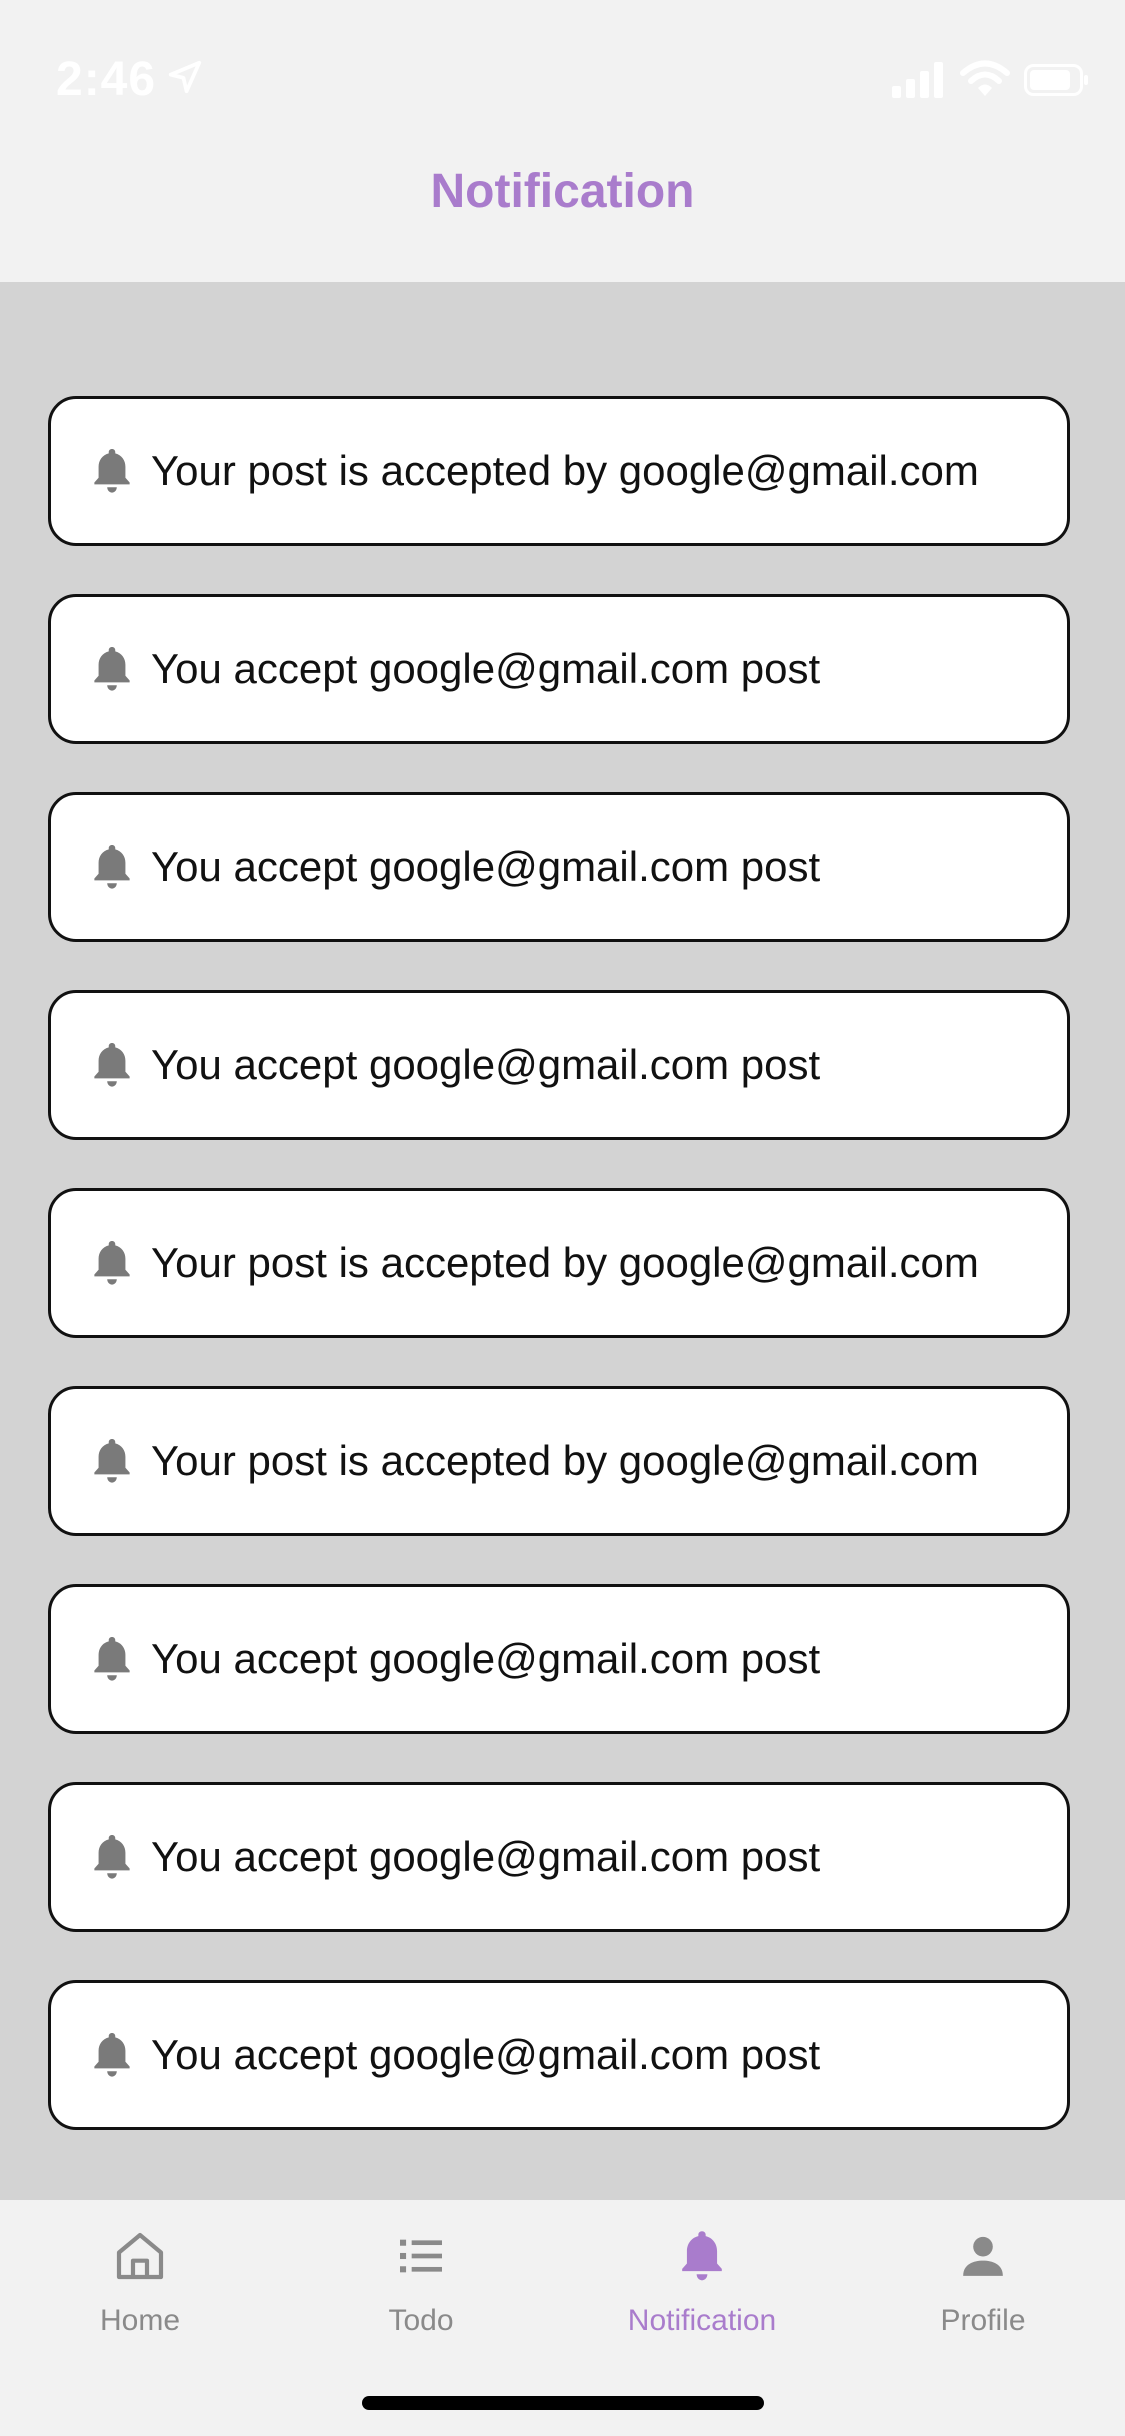 The image size is (1125, 2436). Describe the element at coordinates (917, 80) in the screenshot. I see `signal-icon` at that location.